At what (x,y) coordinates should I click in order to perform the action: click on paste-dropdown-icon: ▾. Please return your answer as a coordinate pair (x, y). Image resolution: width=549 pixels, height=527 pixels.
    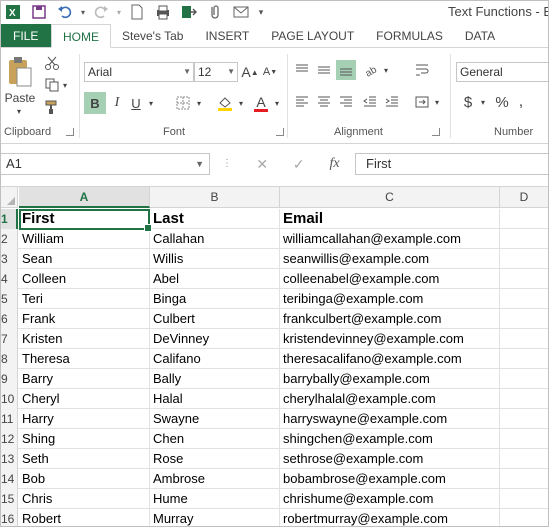
    Looking at the image, I should click on (19, 111).